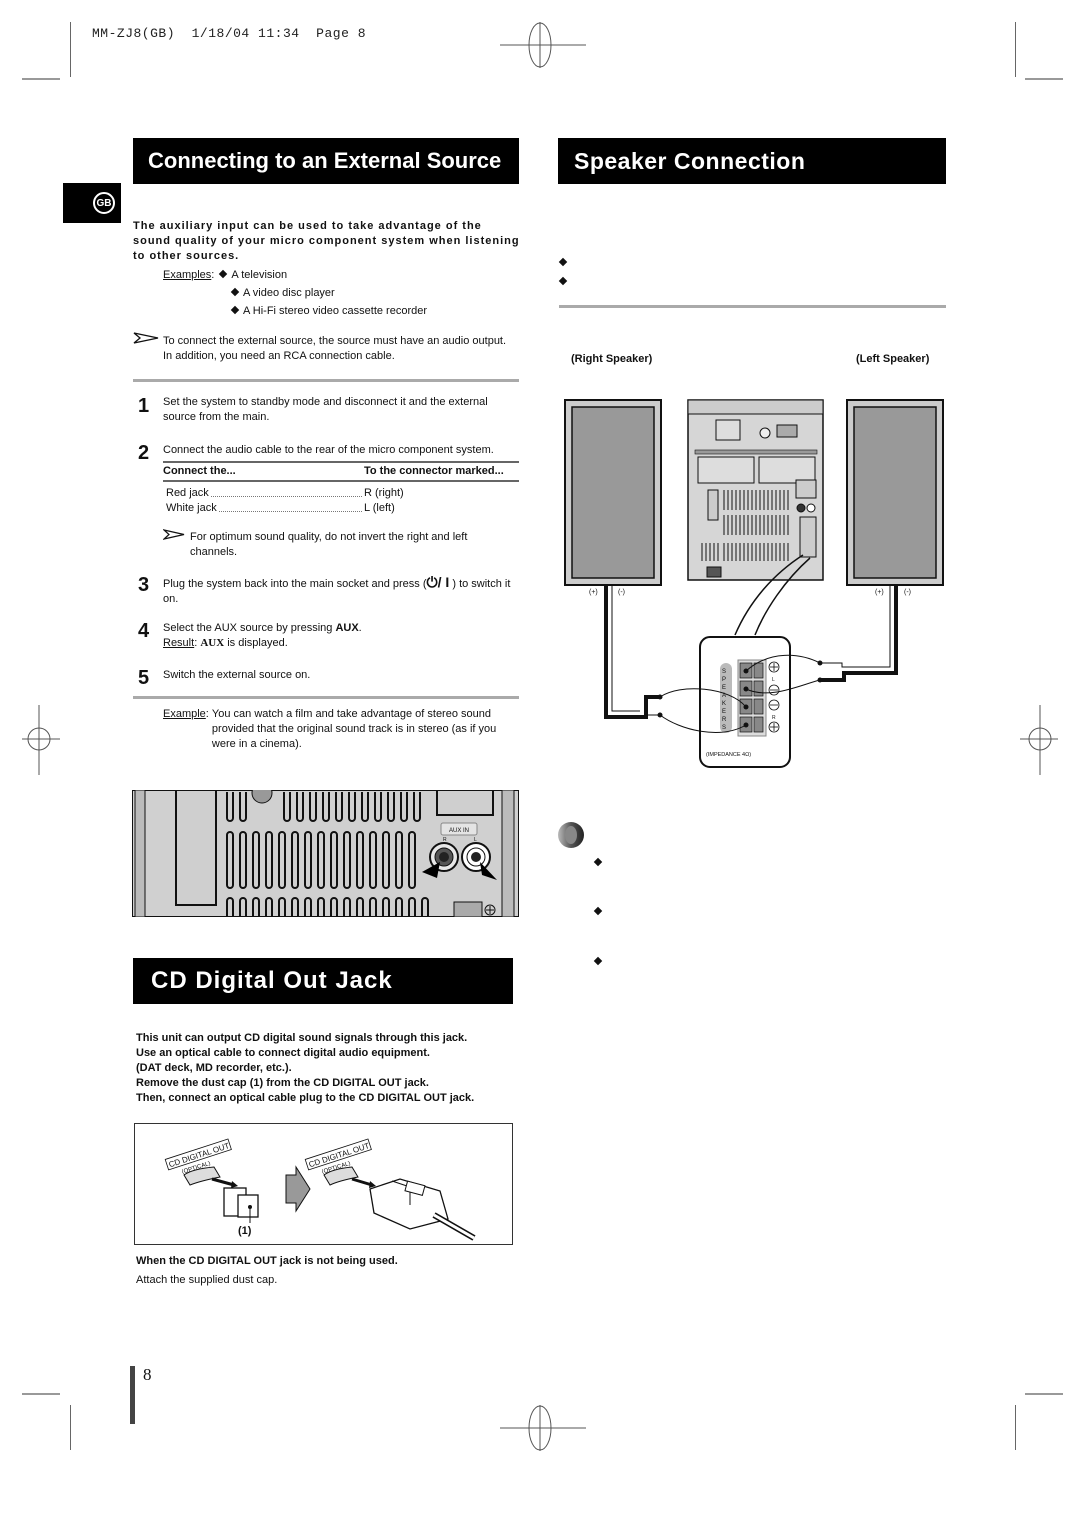 The height and width of the screenshot is (1528, 1080). Describe the element at coordinates (144, 585) in the screenshot. I see `step-number: 3` at that location.